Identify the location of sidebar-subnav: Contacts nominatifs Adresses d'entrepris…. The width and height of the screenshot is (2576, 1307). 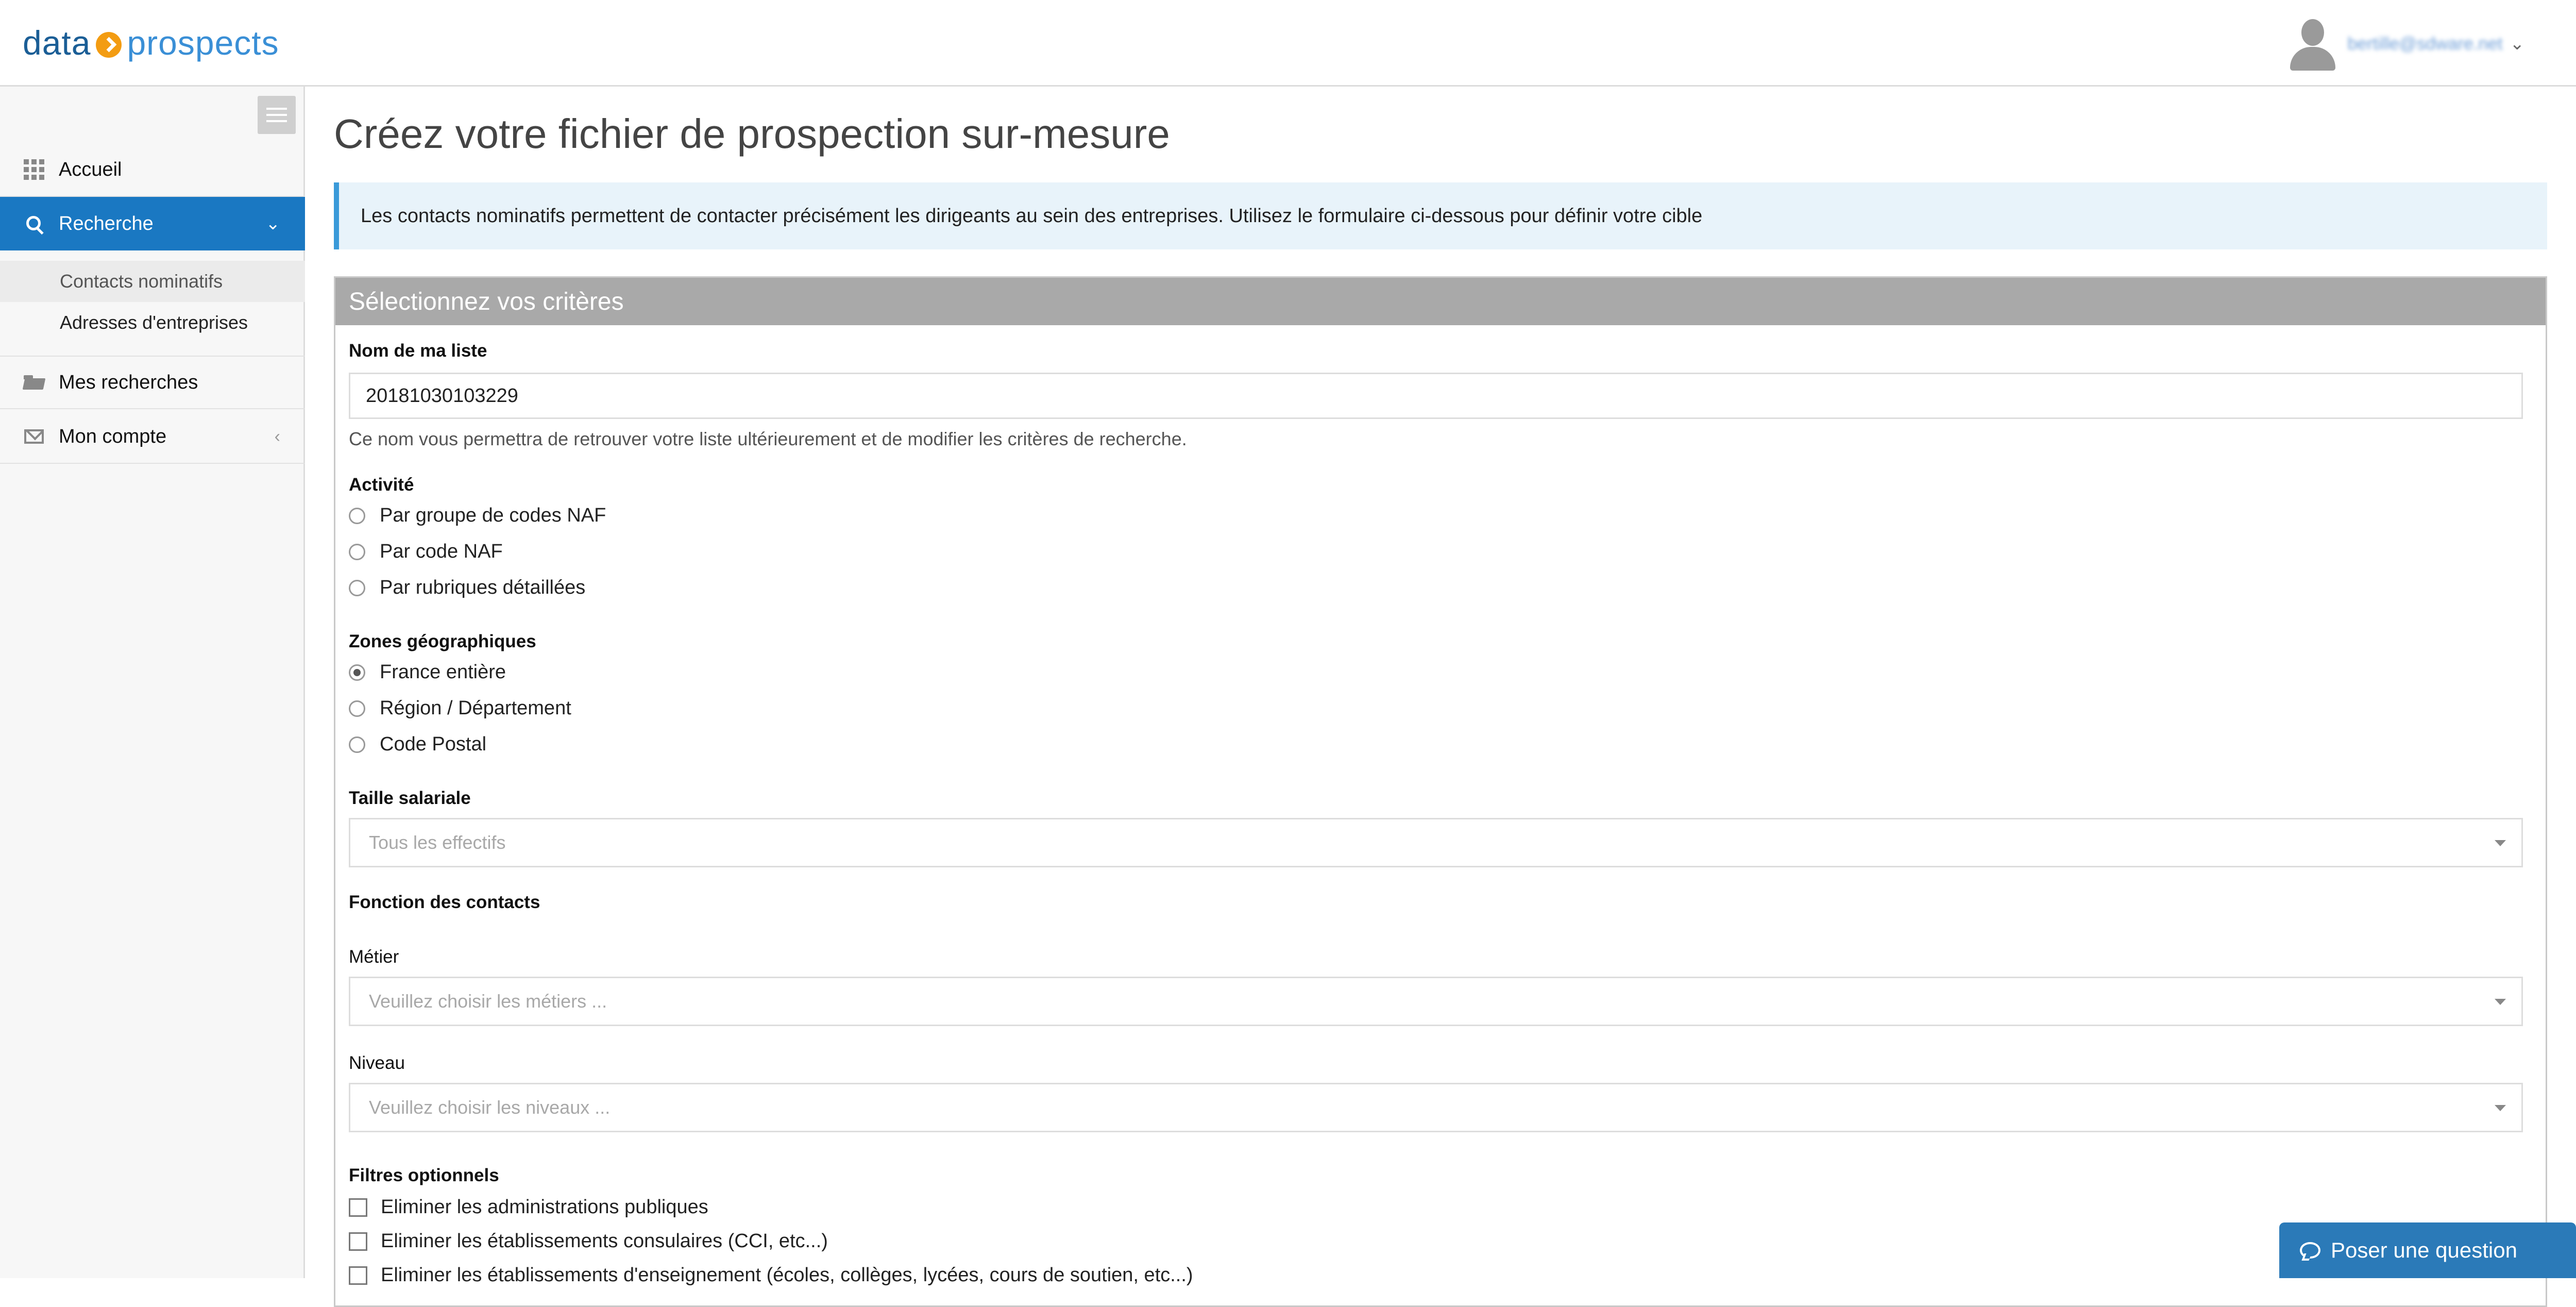
(152, 302).